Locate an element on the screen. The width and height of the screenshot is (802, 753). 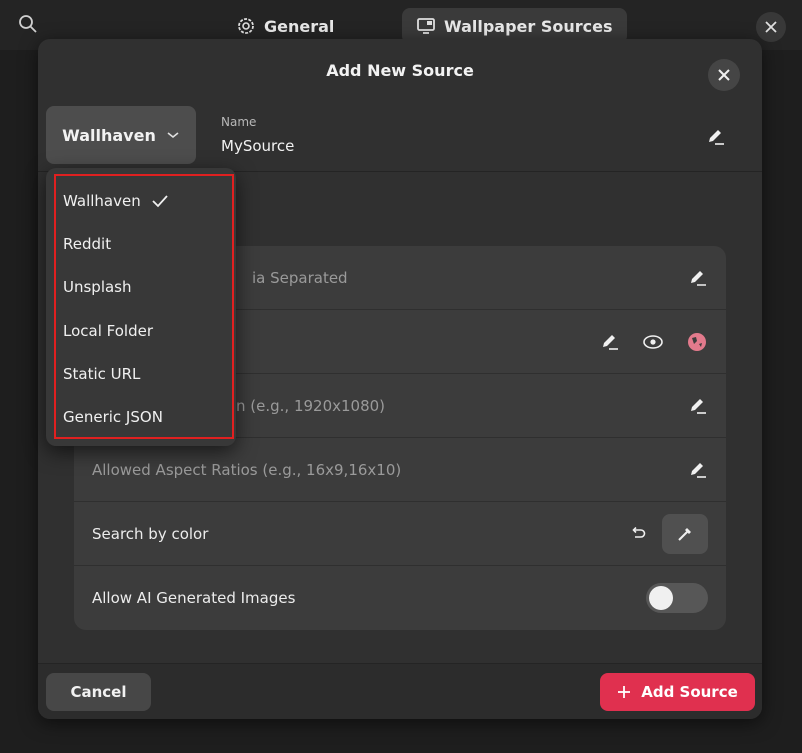
name-field-label: Name is located at coordinates (239, 122).